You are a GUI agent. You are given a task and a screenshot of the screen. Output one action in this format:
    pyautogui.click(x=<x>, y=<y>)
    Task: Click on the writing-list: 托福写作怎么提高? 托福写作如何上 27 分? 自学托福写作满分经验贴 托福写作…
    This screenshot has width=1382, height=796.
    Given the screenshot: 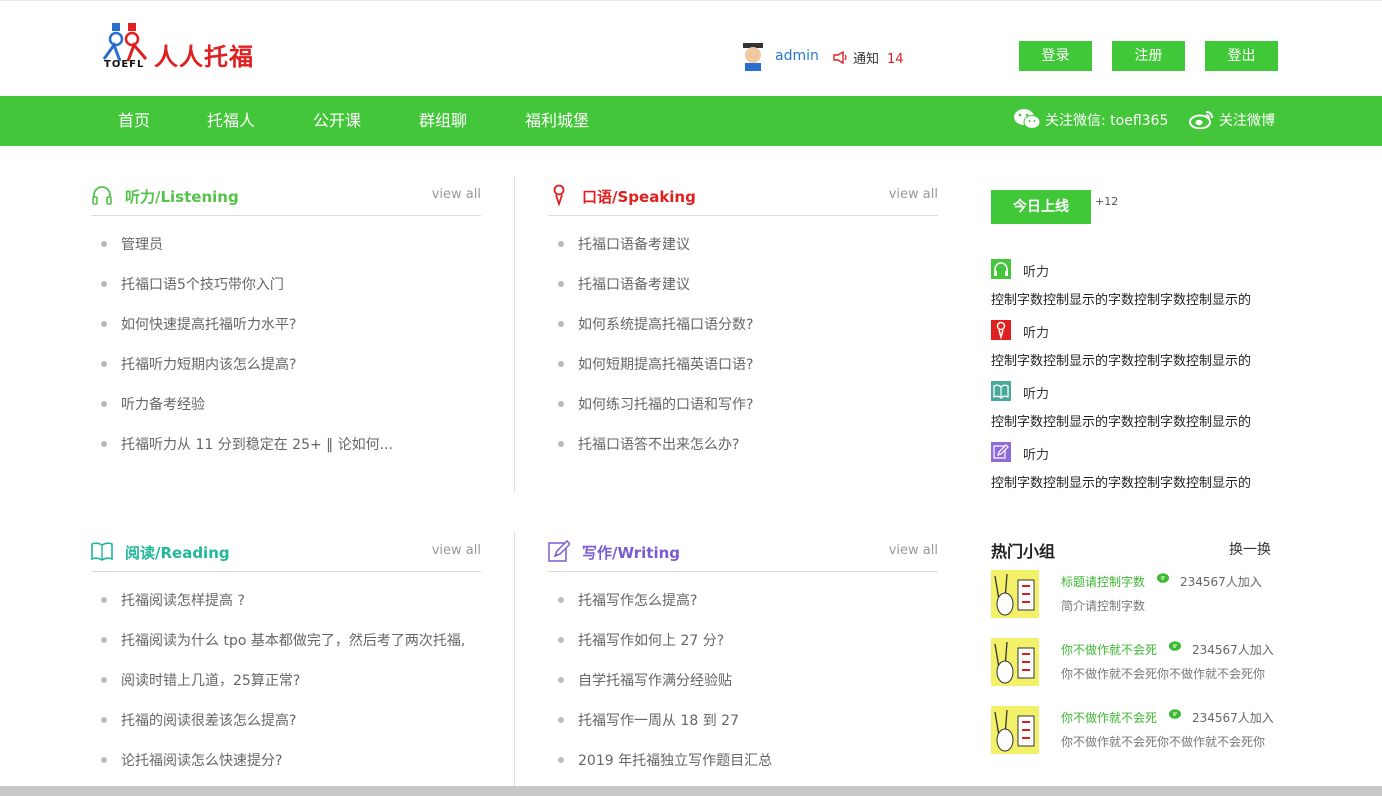 What is the action you would take?
    pyautogui.click(x=665, y=690)
    